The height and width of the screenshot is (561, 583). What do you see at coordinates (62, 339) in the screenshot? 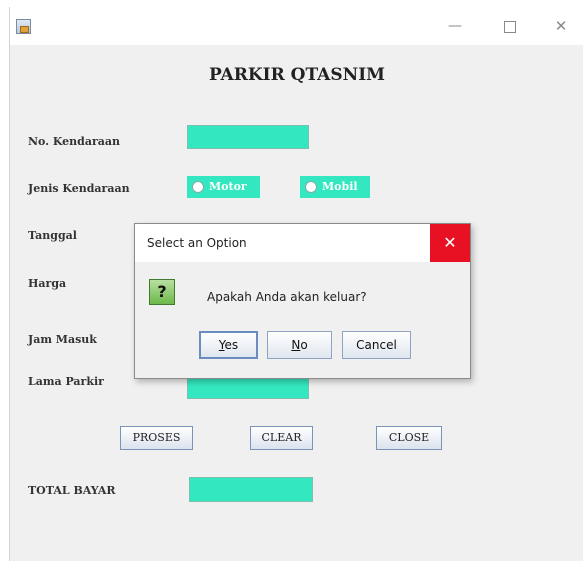
I see `label-jam-masuk: Jam Masuk` at bounding box center [62, 339].